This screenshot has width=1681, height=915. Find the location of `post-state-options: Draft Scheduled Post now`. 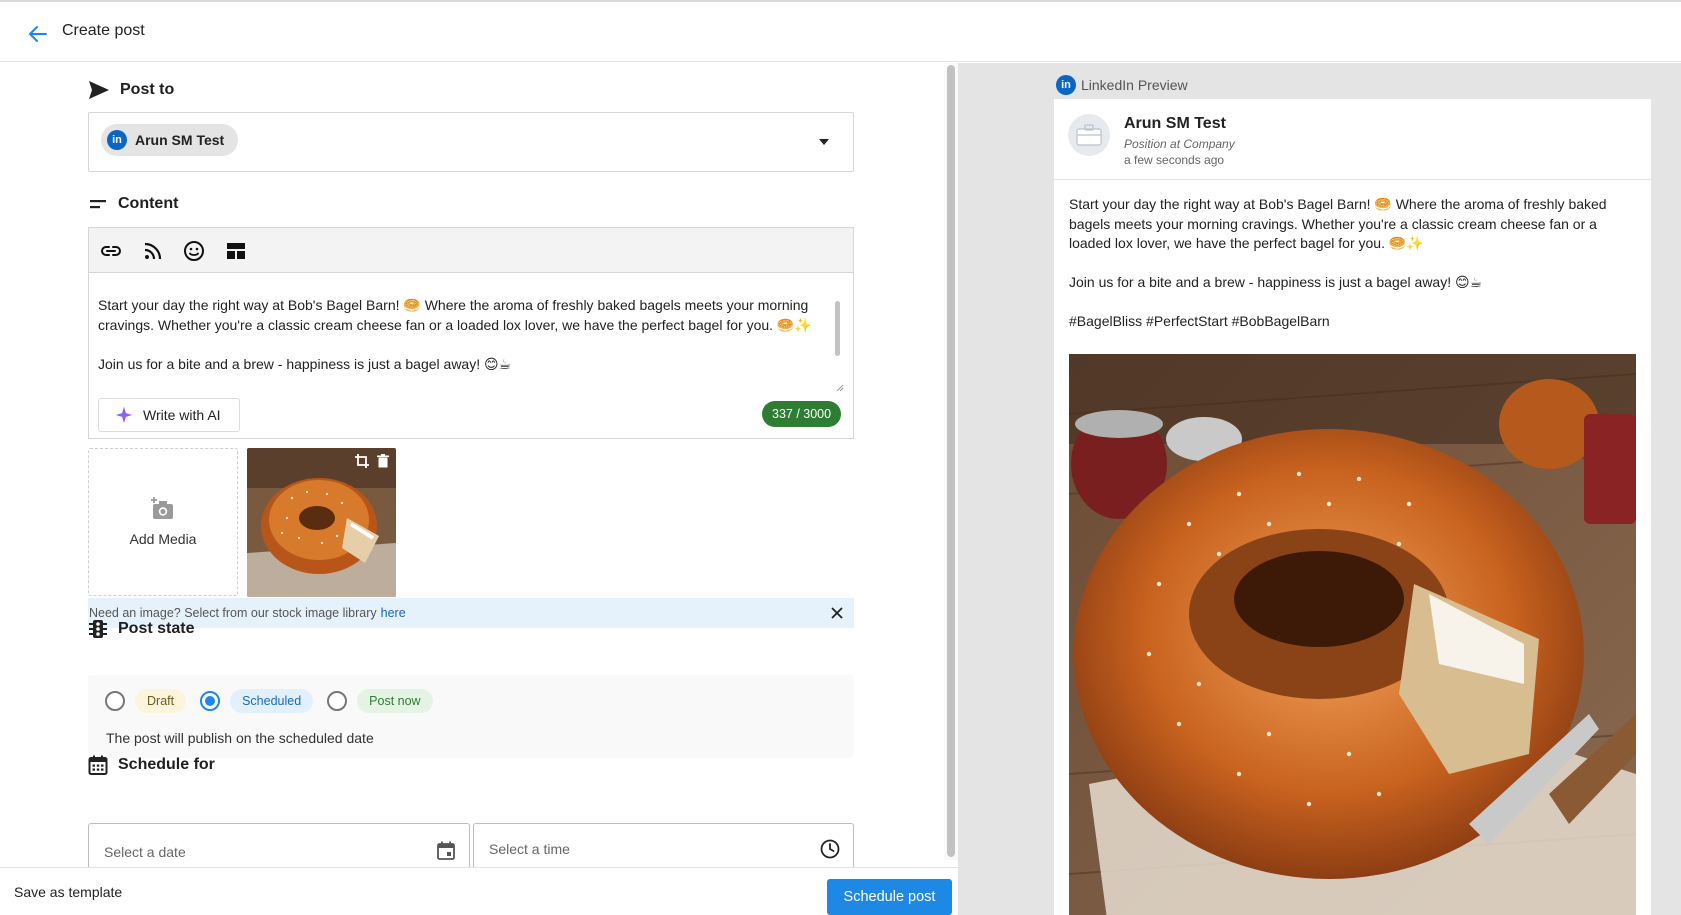

post-state-options: Draft Scheduled Post now is located at coordinates (276, 701).